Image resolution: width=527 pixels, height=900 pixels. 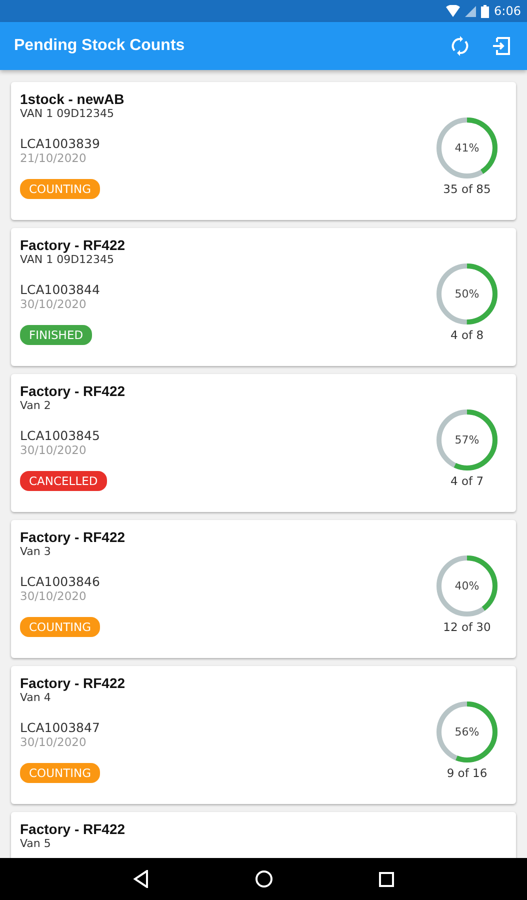 I want to click on status-badge: FINISHED, so click(x=56, y=335).